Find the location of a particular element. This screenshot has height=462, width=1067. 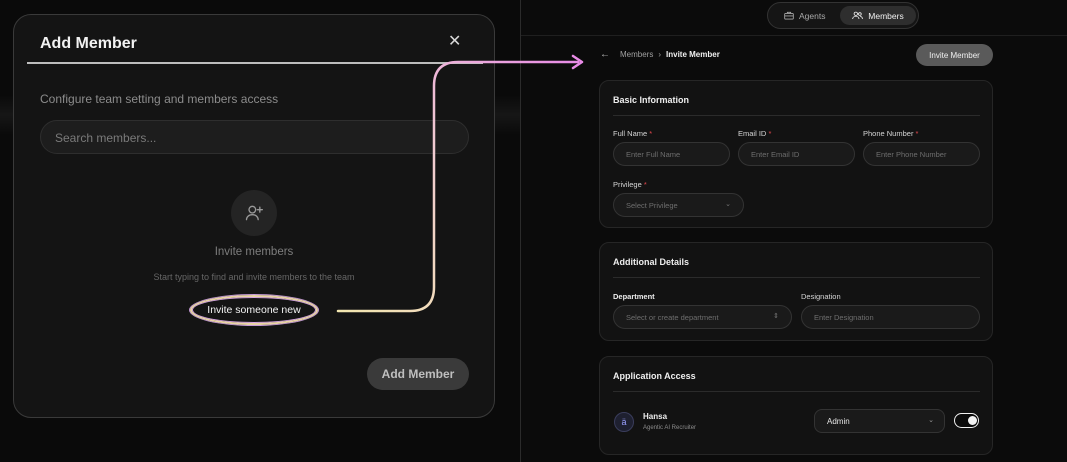

section-switcher: Agents Members is located at coordinates (843, 15).